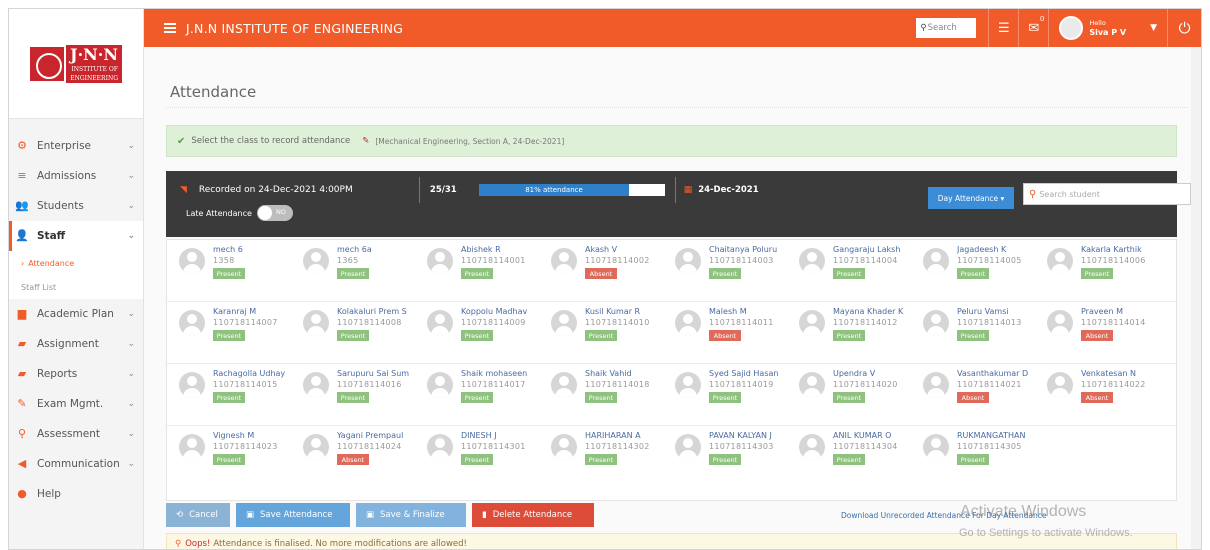  I want to click on student-card: Abishek R 110718114001 Present, so click(483, 271).